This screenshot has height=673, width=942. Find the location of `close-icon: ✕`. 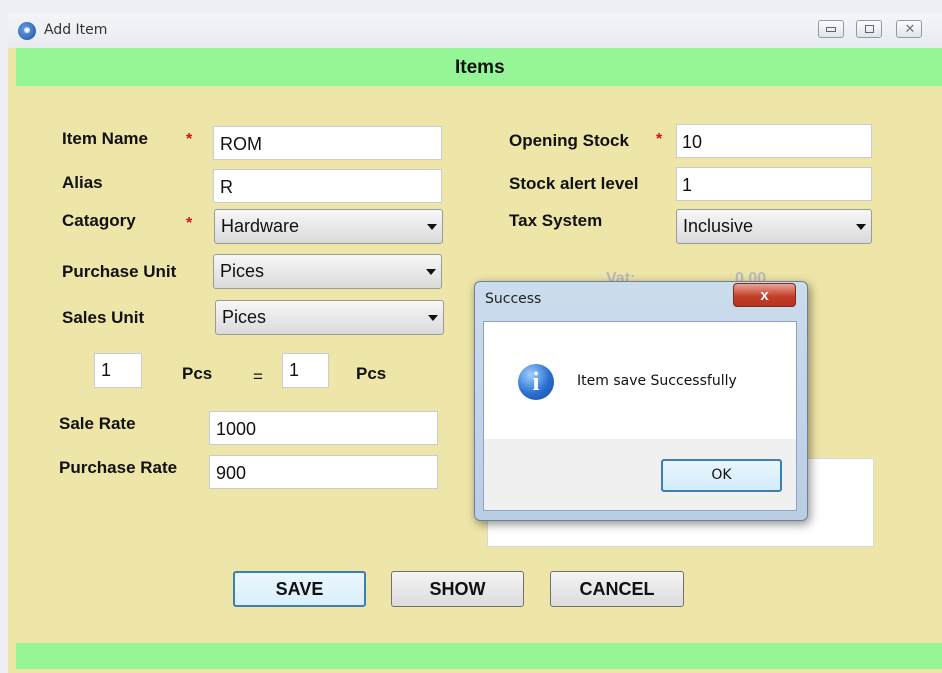

close-icon: ✕ is located at coordinates (910, 28).